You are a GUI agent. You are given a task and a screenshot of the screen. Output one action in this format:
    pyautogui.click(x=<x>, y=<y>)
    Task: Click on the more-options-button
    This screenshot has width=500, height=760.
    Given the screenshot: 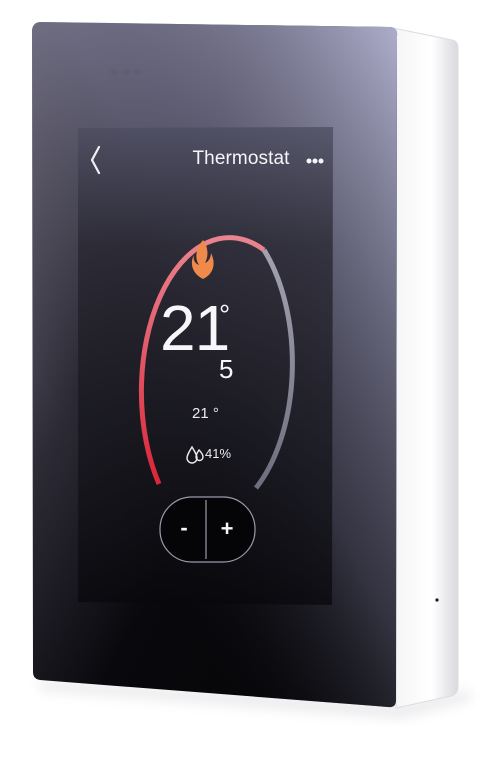 What is the action you would take?
    pyautogui.click(x=316, y=161)
    